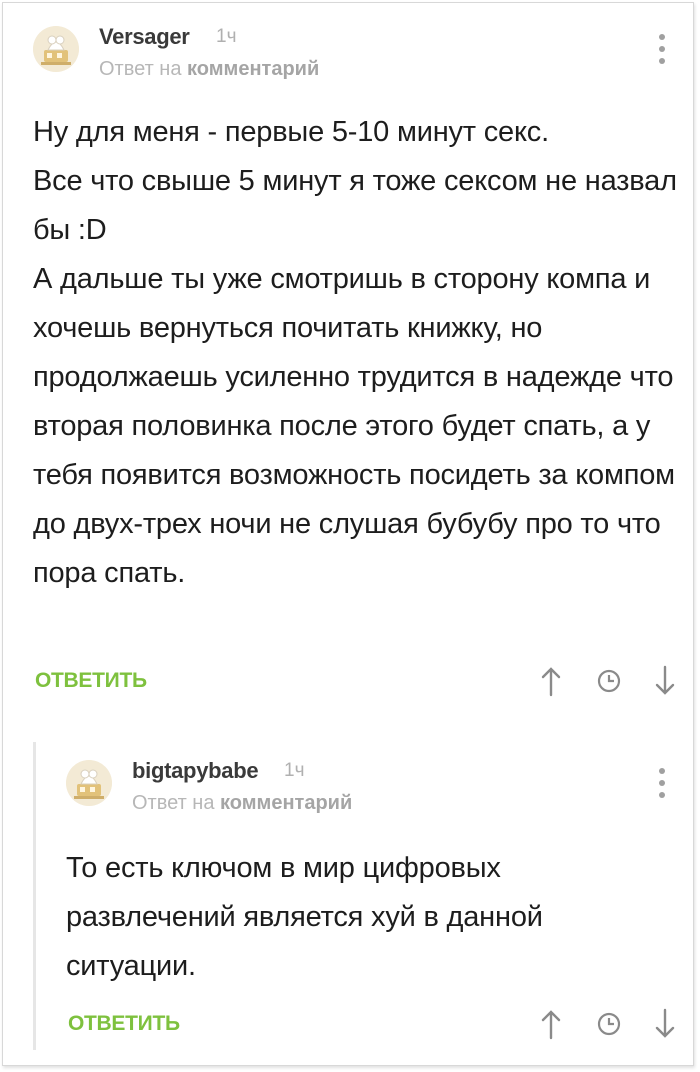 Image resolution: width=700 pixels, height=1072 pixels. Describe the element at coordinates (144, 37) in the screenshot. I see `username: Versager` at that location.